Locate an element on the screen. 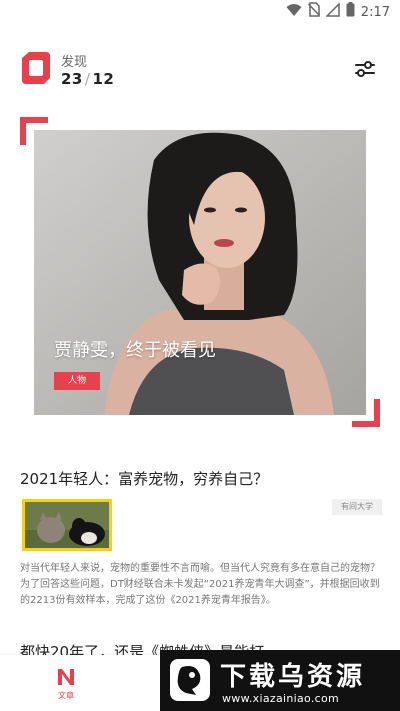  article-source-badge: 有间大学 is located at coordinates (357, 507).